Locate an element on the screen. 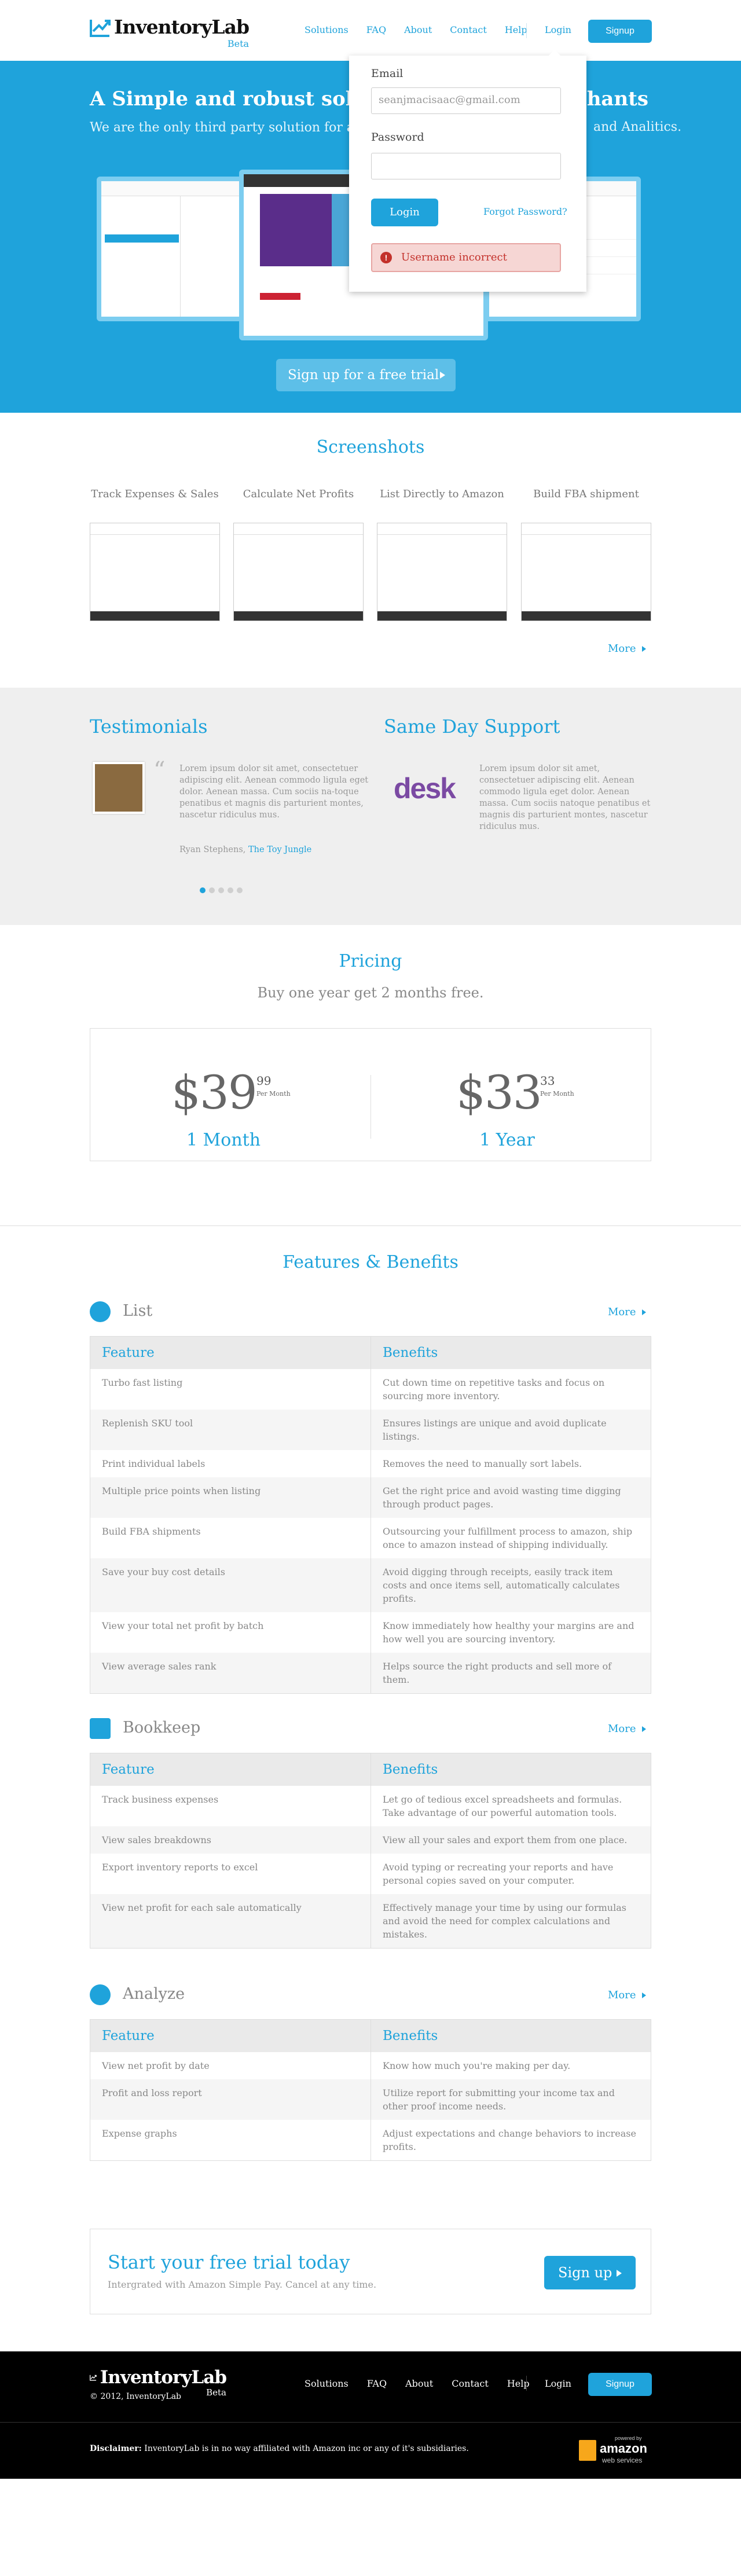  nav-solutions: Solutions is located at coordinates (327, 29).